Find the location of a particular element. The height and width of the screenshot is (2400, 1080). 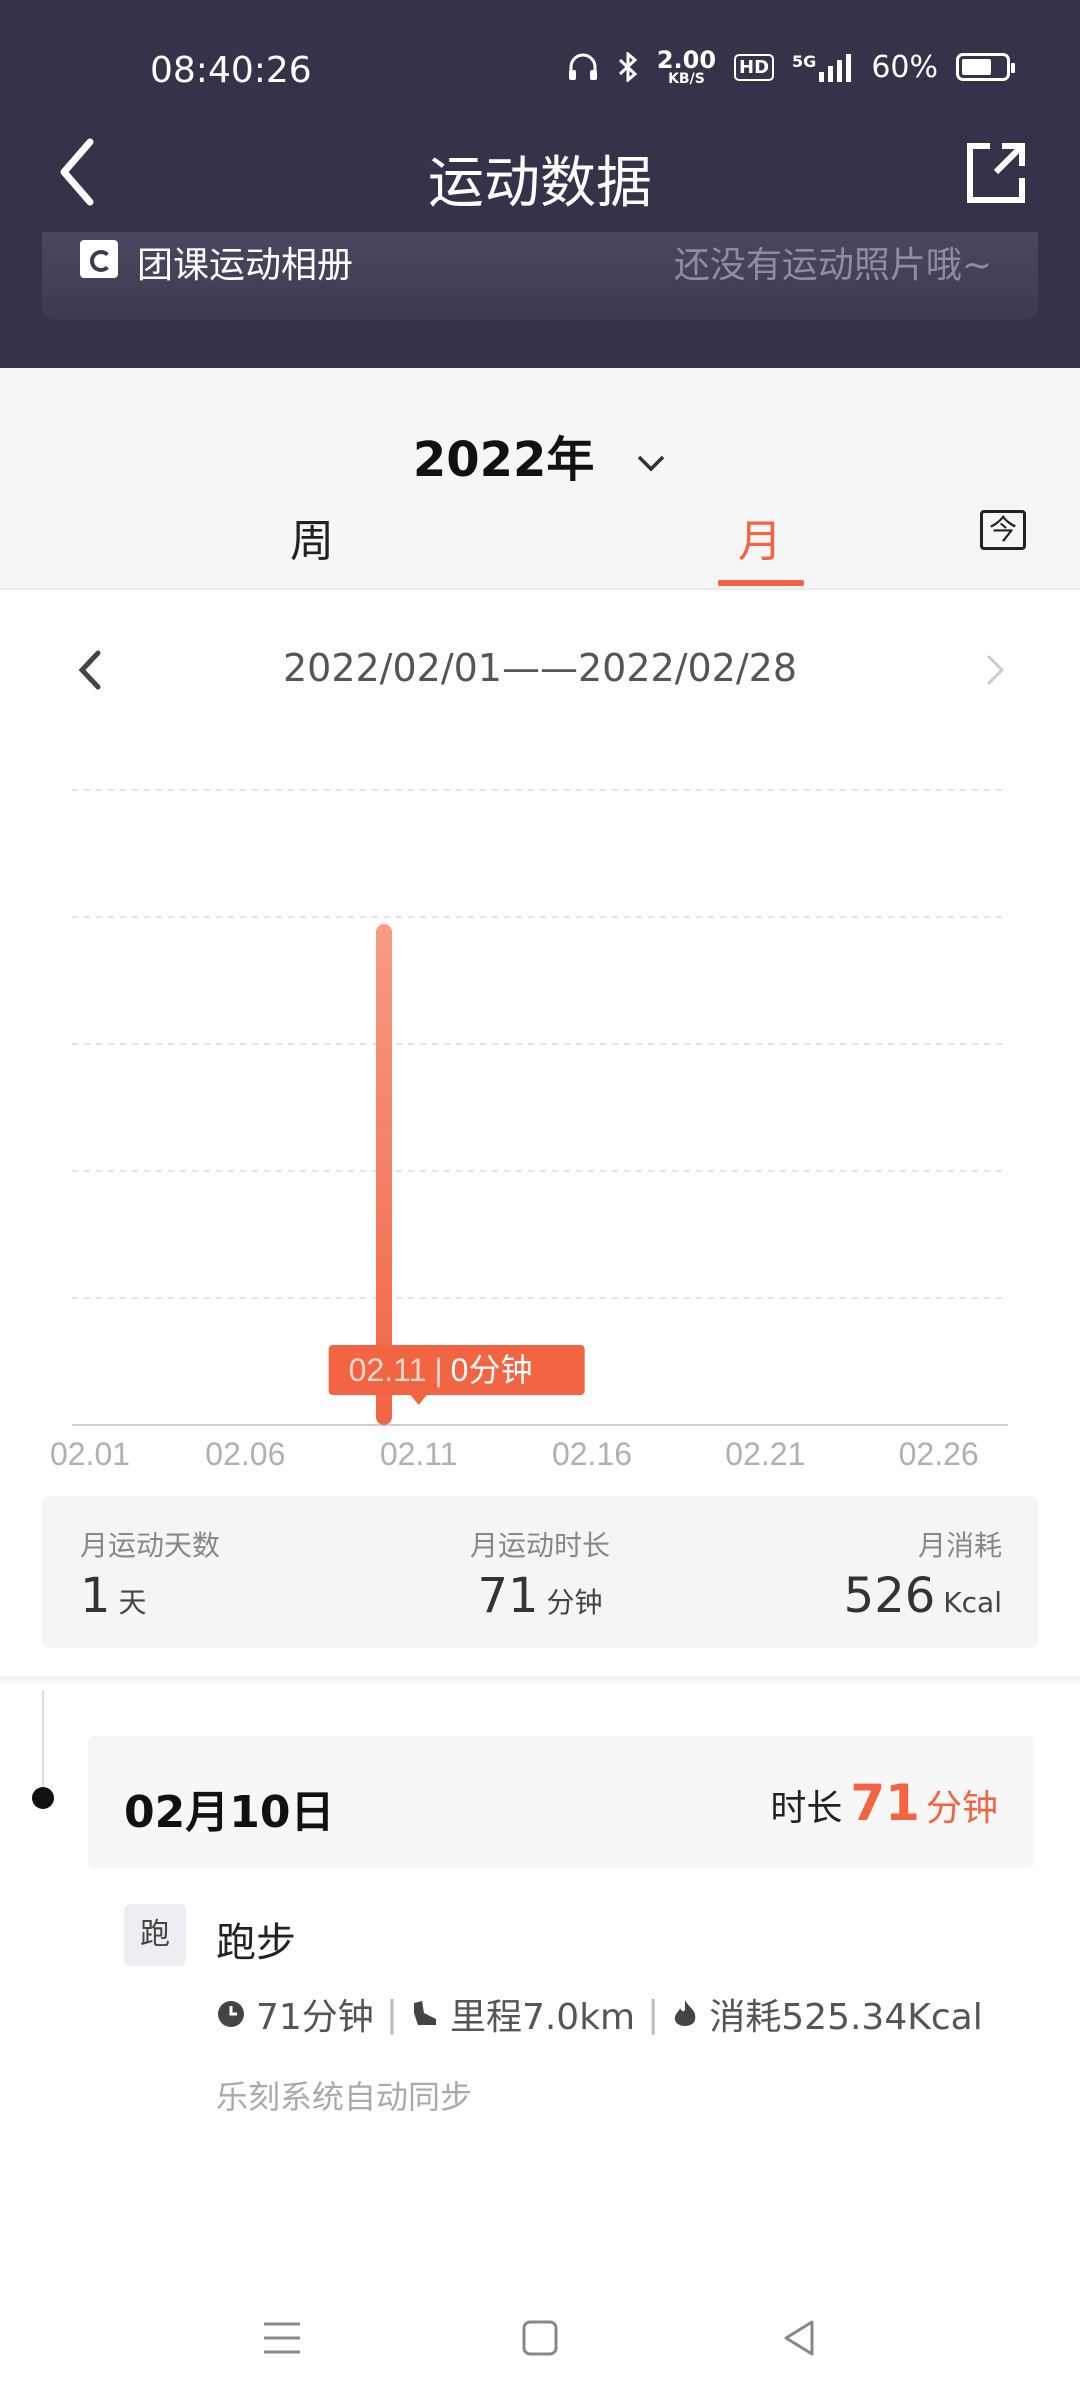

headphones-icon is located at coordinates (582, 66).